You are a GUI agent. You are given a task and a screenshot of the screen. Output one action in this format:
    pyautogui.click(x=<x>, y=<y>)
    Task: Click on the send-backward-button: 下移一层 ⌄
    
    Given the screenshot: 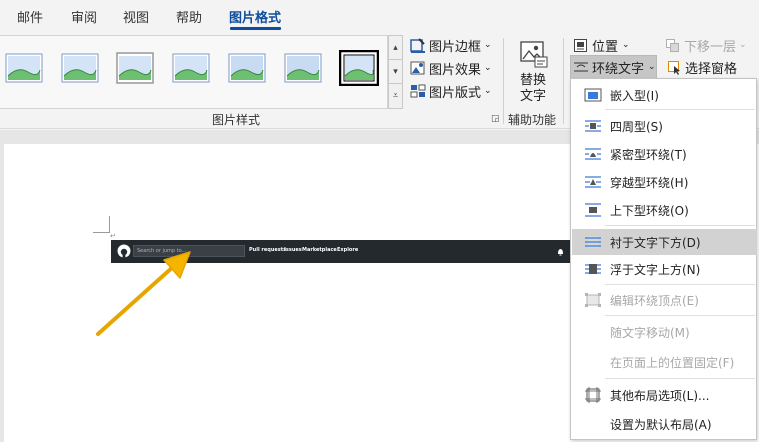 What is the action you would take?
    pyautogui.click(x=706, y=45)
    